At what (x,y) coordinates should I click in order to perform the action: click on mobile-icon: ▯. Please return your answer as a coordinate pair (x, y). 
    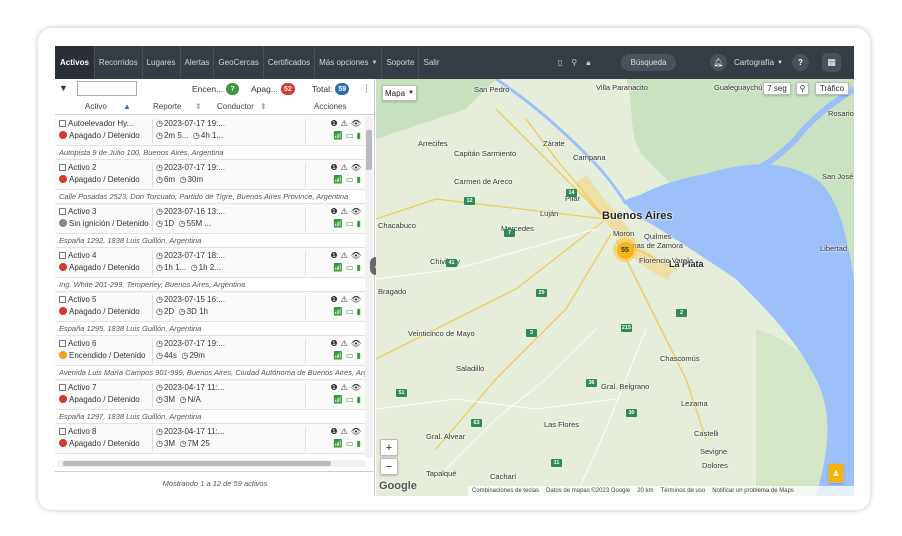
    Looking at the image, I should click on (560, 62).